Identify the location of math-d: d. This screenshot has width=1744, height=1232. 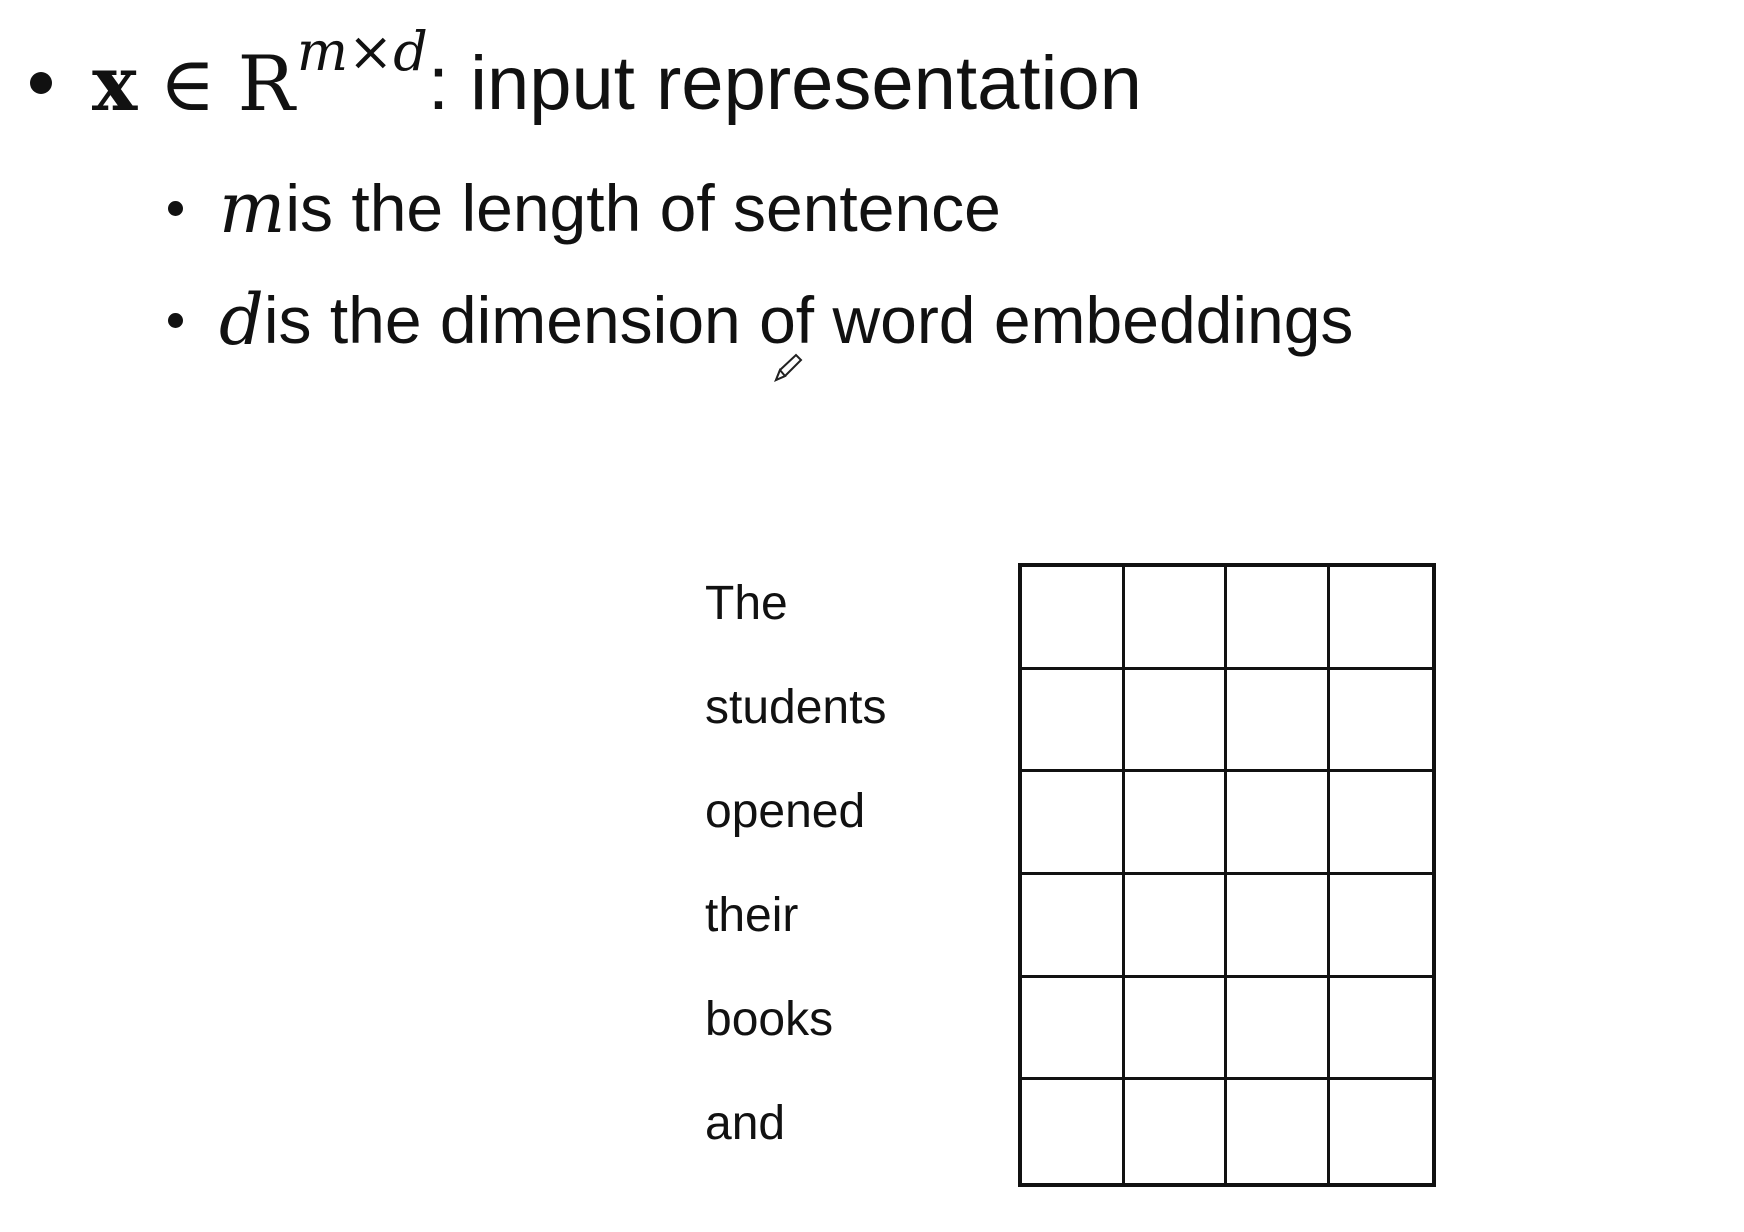
(241, 320).